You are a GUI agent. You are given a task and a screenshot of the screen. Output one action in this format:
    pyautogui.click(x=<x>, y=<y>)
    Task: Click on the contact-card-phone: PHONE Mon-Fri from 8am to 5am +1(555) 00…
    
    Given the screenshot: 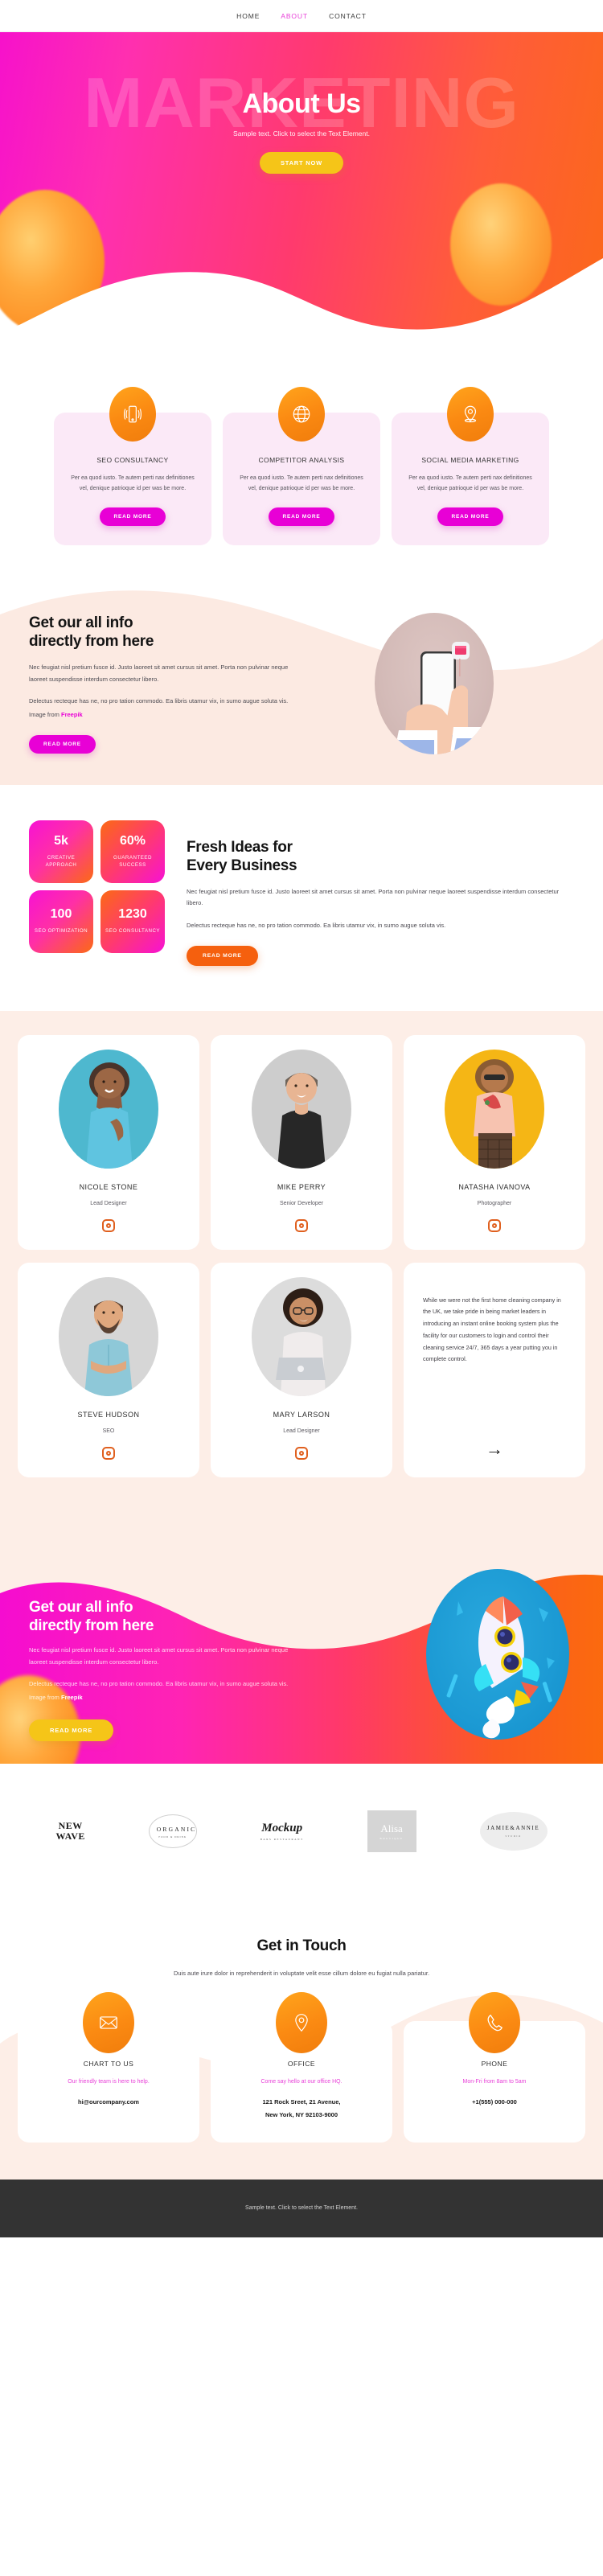 What is the action you would take?
    pyautogui.click(x=494, y=2067)
    